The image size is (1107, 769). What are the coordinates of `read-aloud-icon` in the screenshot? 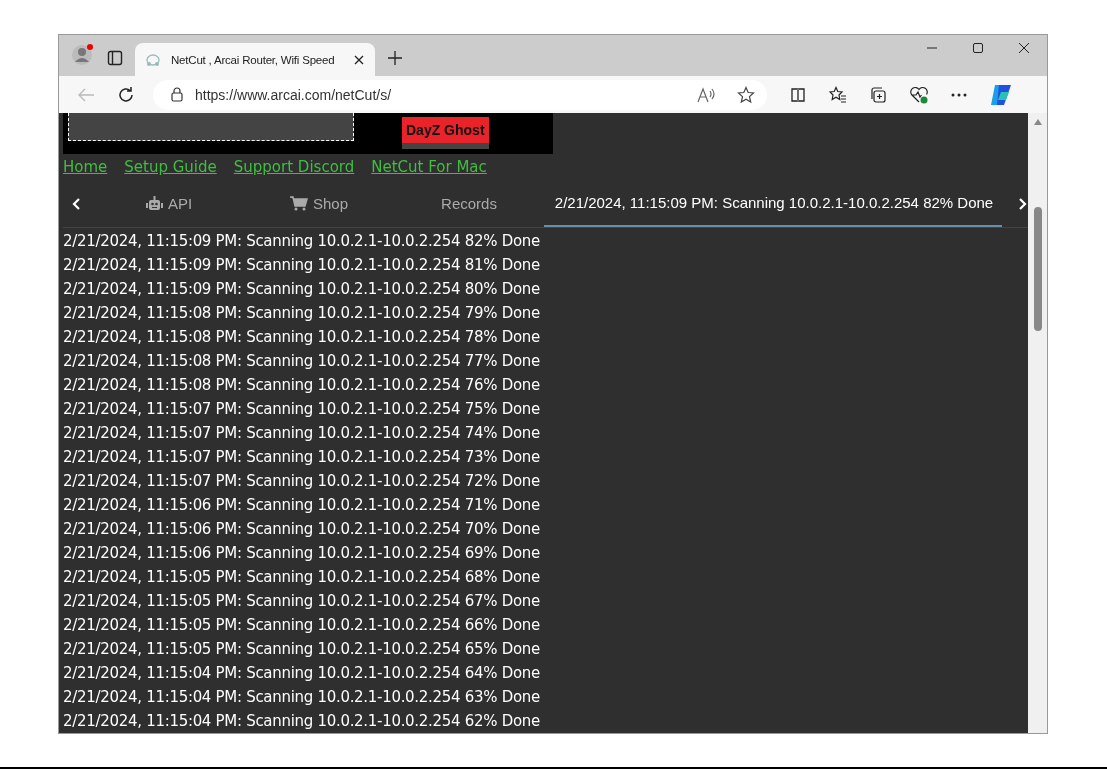 It's located at (706, 94).